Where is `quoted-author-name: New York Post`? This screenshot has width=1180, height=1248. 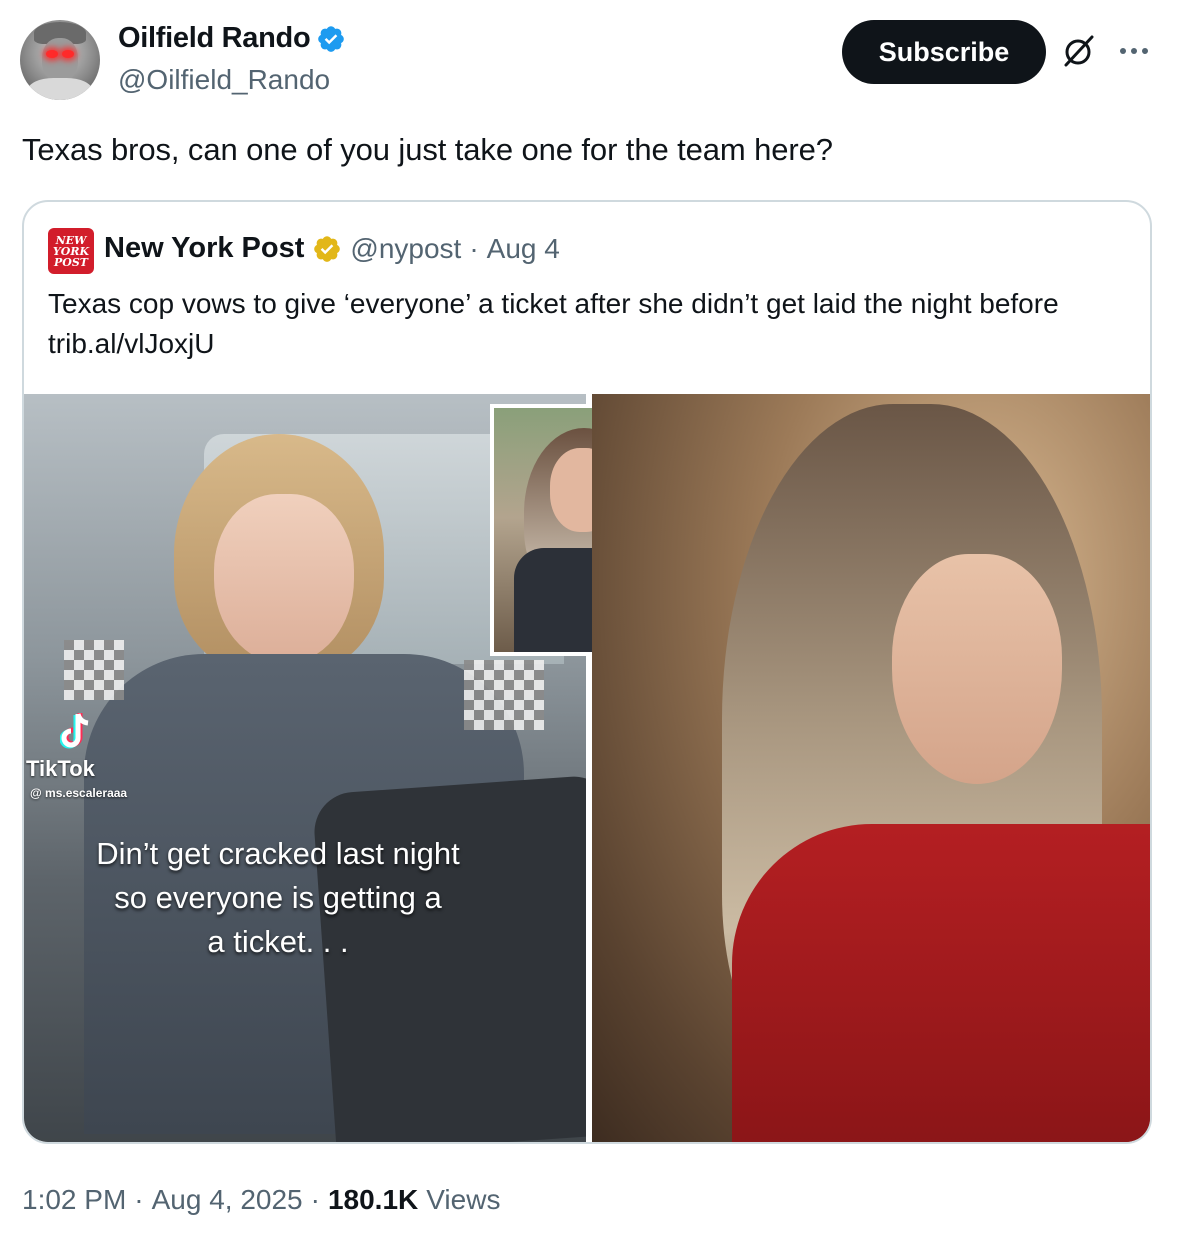
quoted-author-name: New York Post is located at coordinates (204, 248).